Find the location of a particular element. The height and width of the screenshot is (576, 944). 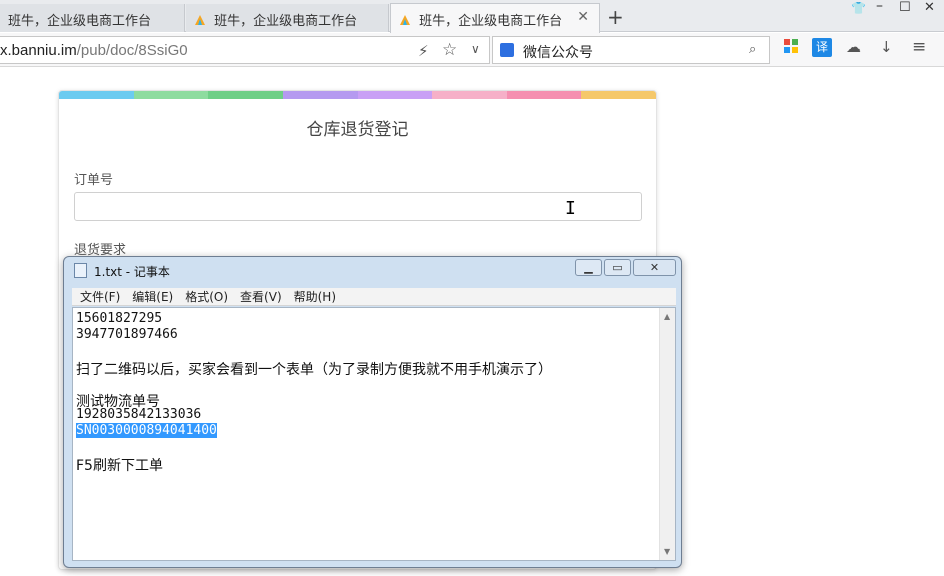

order-number-label: 订单号 is located at coordinates (94, 180).